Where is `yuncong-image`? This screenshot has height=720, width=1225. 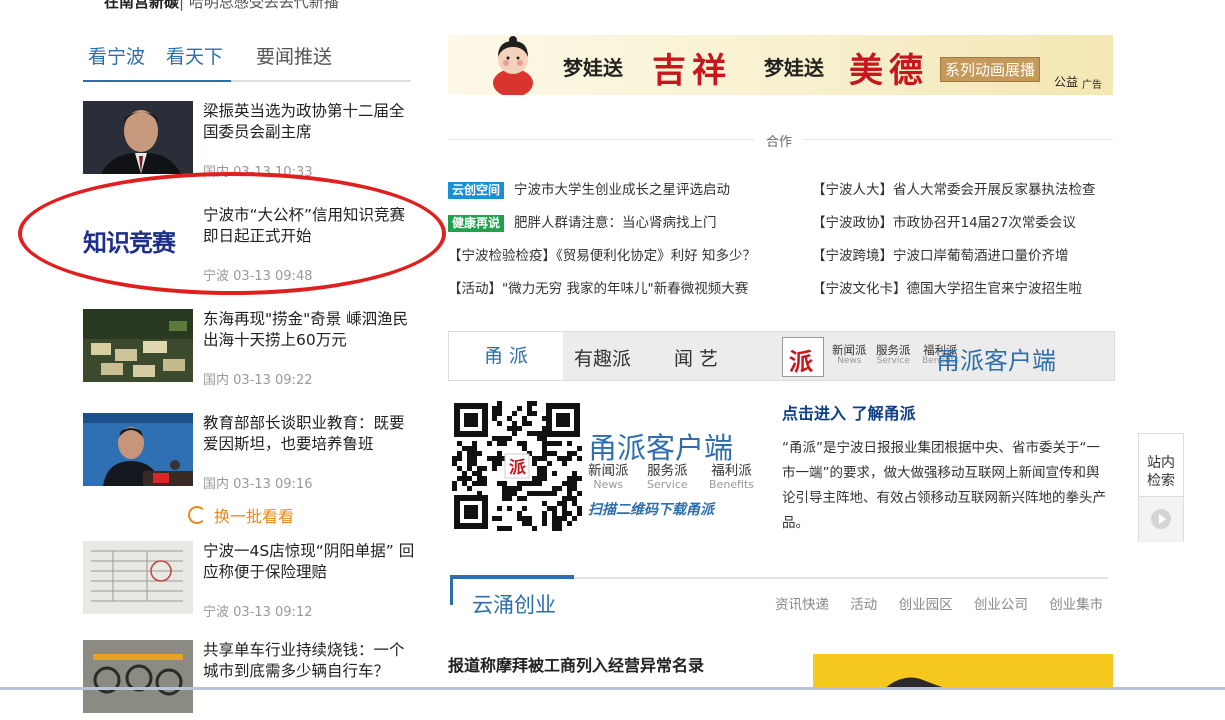 yuncong-image is located at coordinates (963, 672).